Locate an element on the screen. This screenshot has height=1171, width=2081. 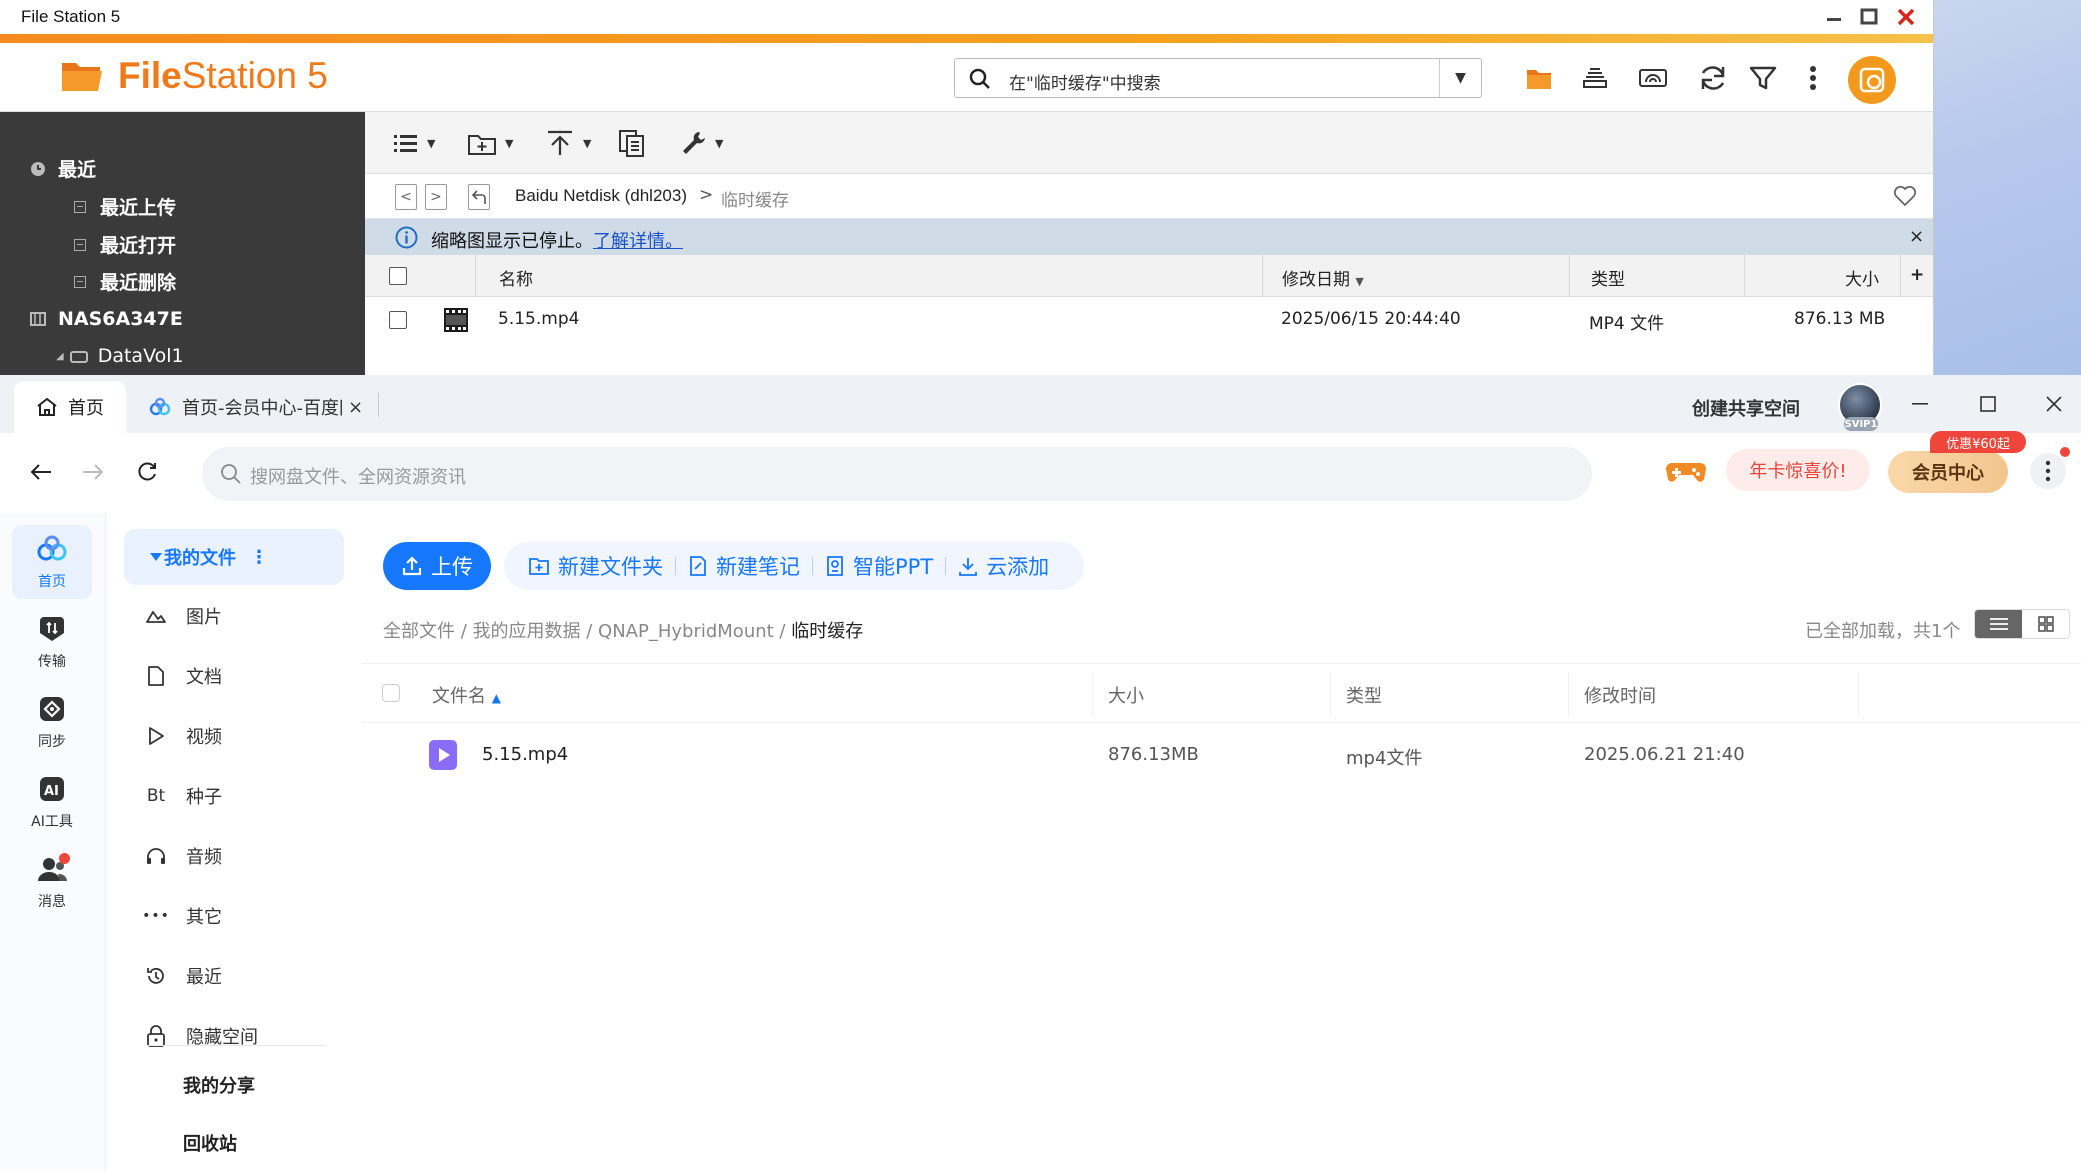
qnap-user-avatar is located at coordinates (1872, 80).